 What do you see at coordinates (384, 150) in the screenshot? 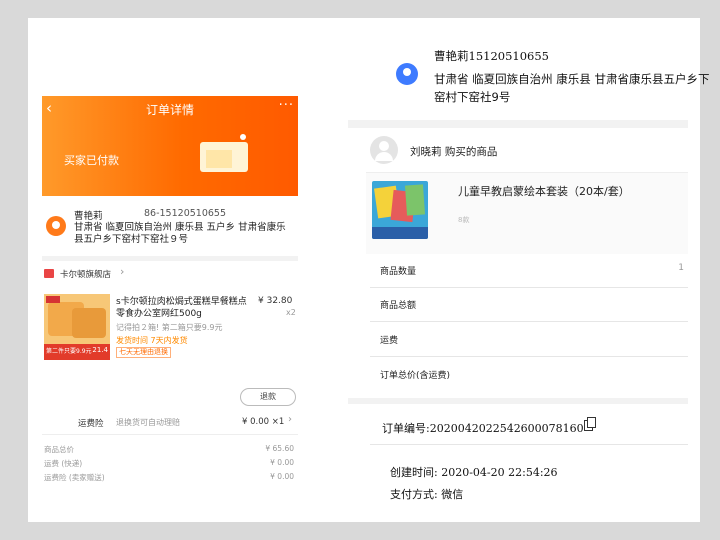
I see `avatar` at bounding box center [384, 150].